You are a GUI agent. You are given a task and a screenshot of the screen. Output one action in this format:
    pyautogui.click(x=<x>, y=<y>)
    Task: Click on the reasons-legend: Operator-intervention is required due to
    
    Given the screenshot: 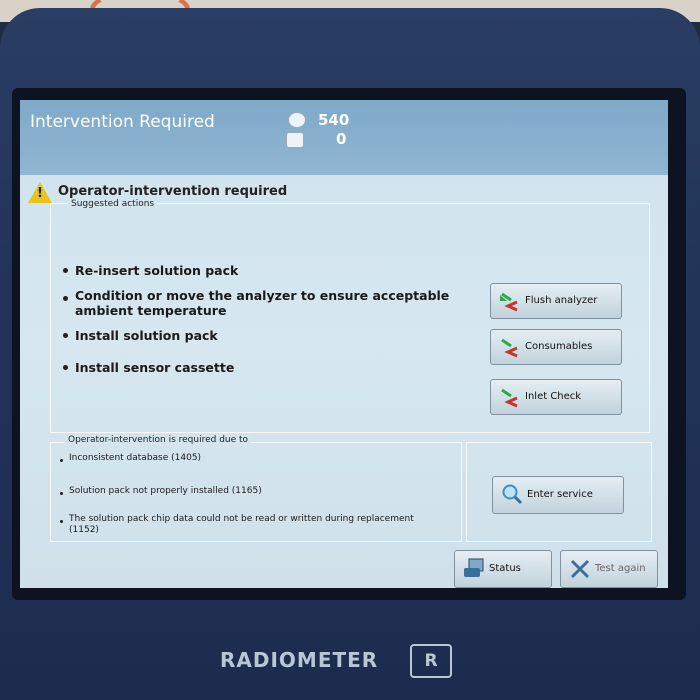 What is the action you would take?
    pyautogui.click(x=158, y=440)
    